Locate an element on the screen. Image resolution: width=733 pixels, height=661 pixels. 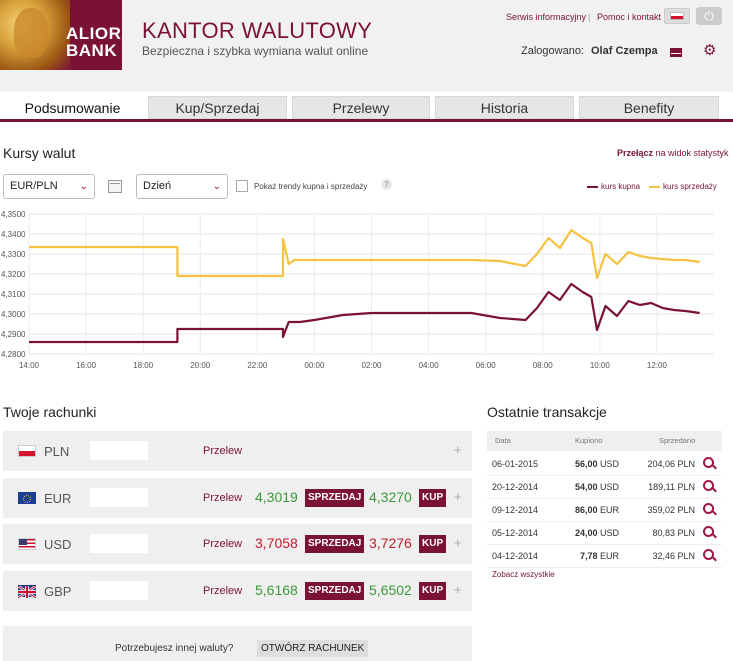
buy-rate: 3,7276 is located at coordinates (390, 543).